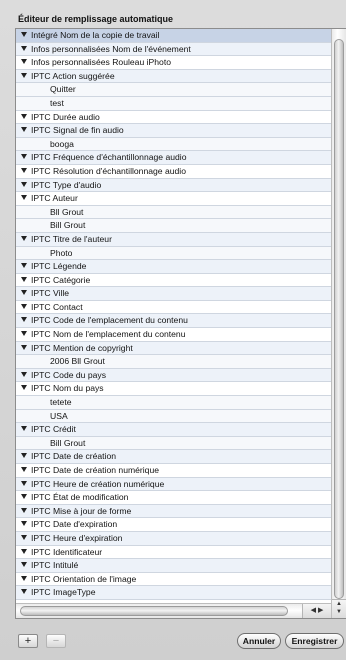 The width and height of the screenshot is (346, 660). What do you see at coordinates (173, 212) in the screenshot?
I see `metadata-value-row: Bll Grout` at bounding box center [173, 212].